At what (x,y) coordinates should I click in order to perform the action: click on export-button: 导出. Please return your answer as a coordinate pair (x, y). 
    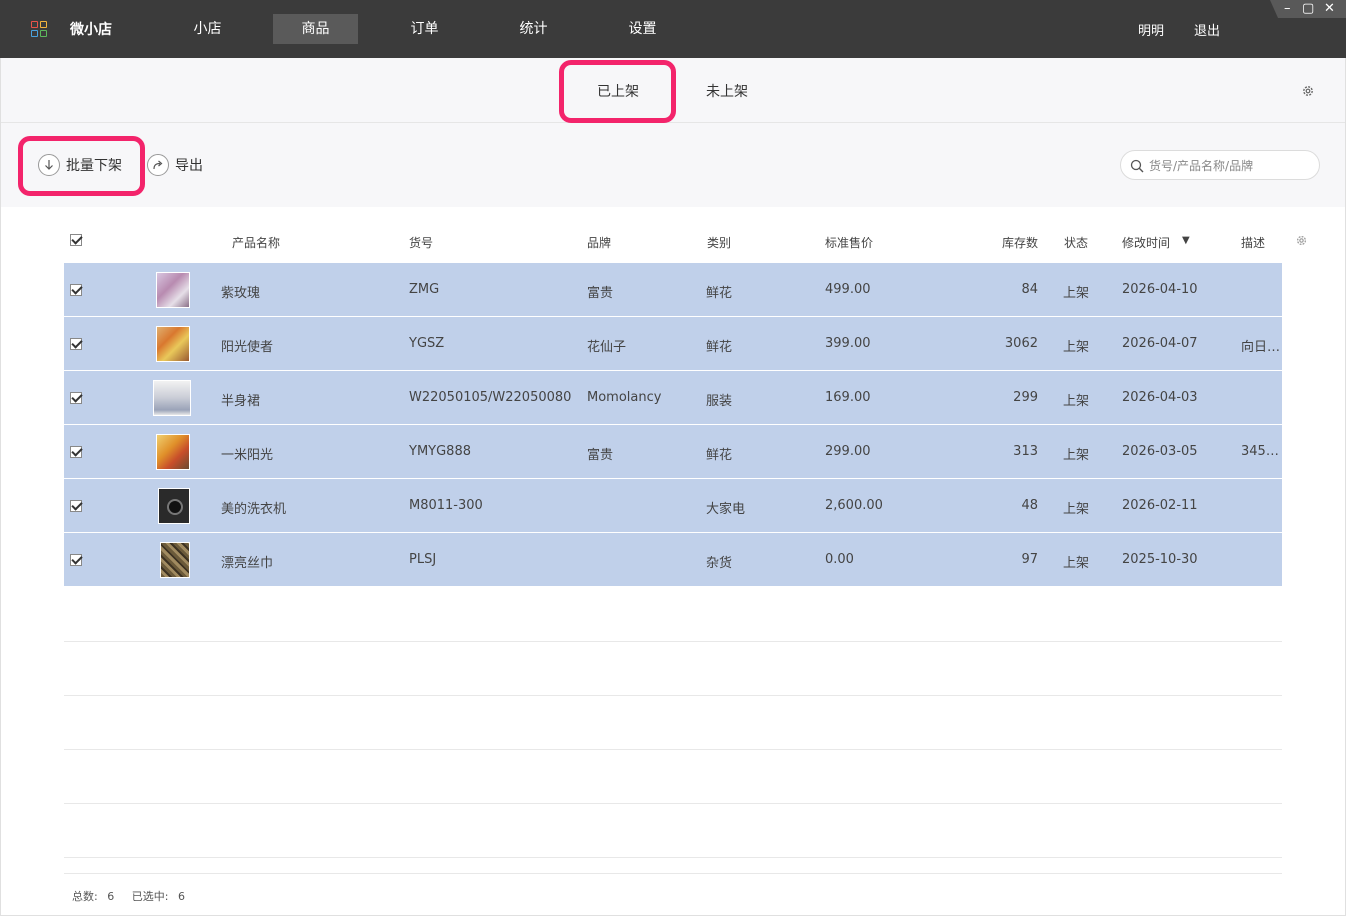
    Looking at the image, I should click on (175, 165).